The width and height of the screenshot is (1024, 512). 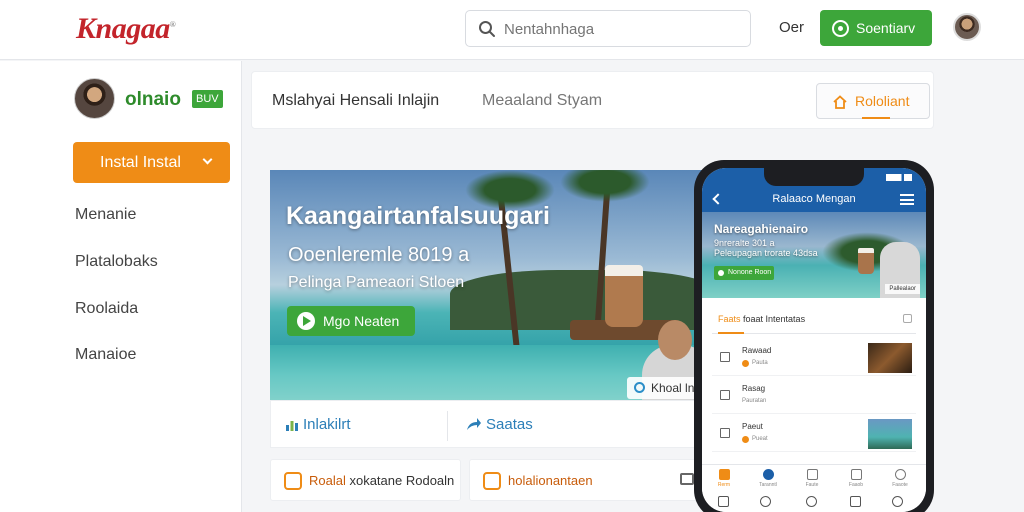 I want to click on phone-section-header: Faats foaat Intentatas, so click(x=814, y=320).